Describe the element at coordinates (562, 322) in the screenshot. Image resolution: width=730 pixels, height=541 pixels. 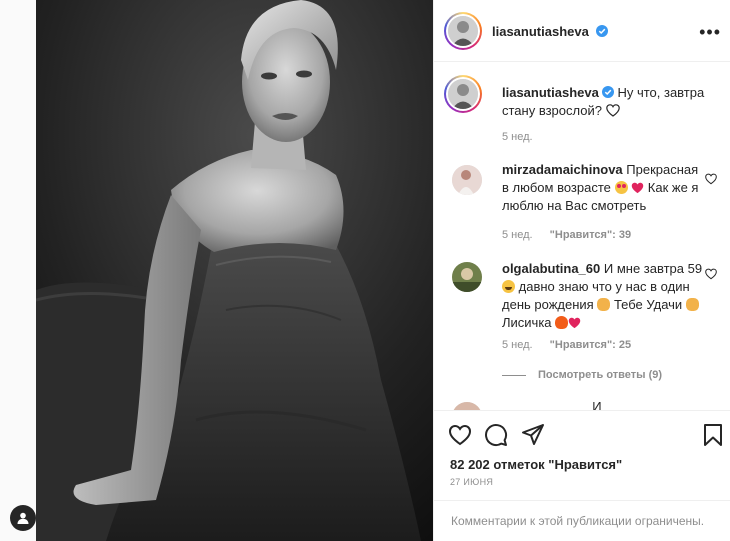
I see `fire-emoji-icon` at that location.